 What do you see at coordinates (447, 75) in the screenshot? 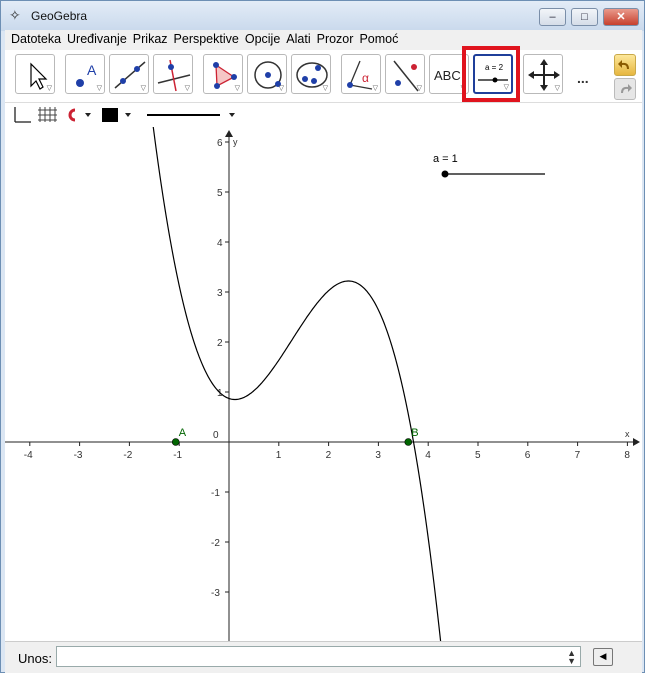
I see `svg-text: ABC` at bounding box center [447, 75].